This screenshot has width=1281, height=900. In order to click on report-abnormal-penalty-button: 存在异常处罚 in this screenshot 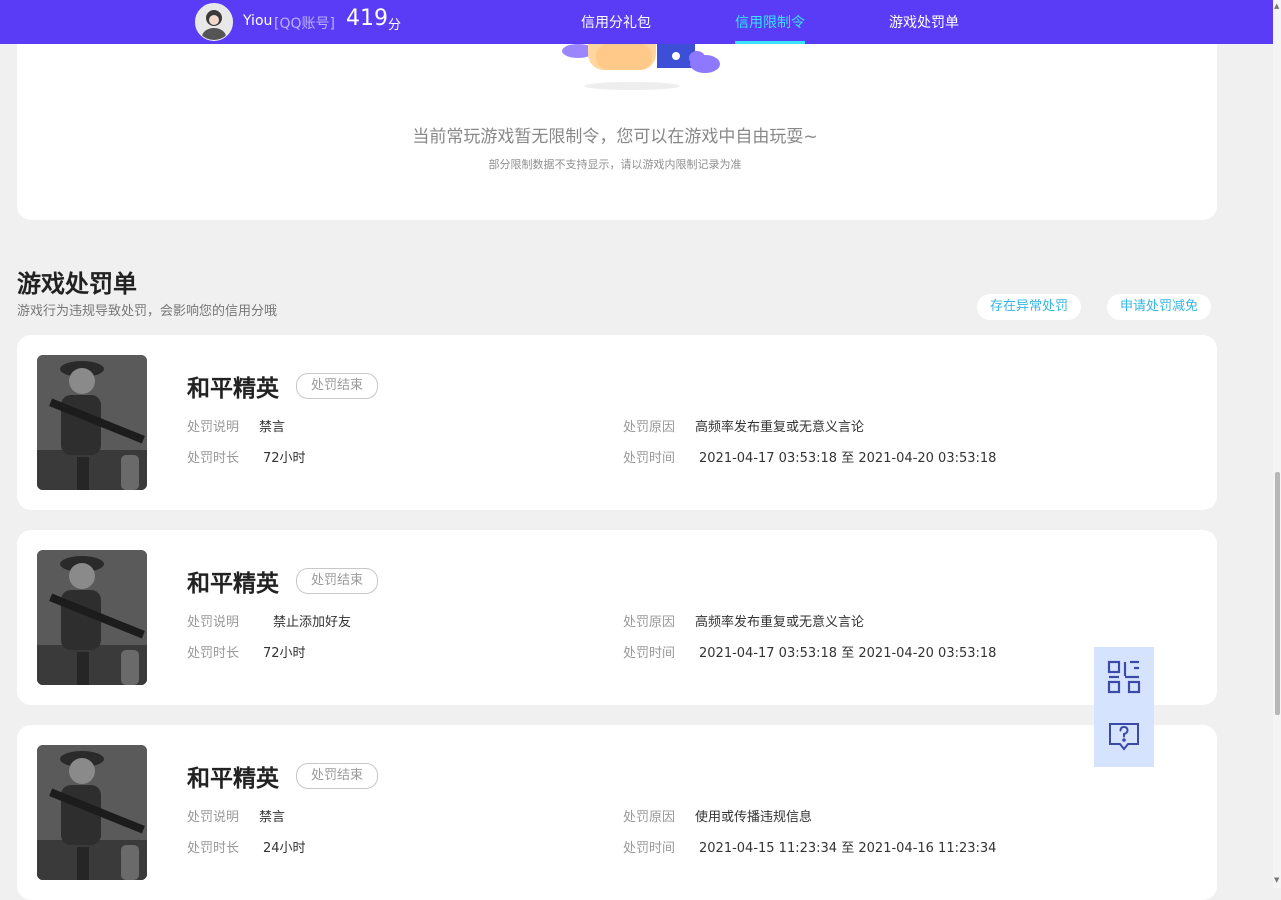, I will do `click(1029, 307)`.